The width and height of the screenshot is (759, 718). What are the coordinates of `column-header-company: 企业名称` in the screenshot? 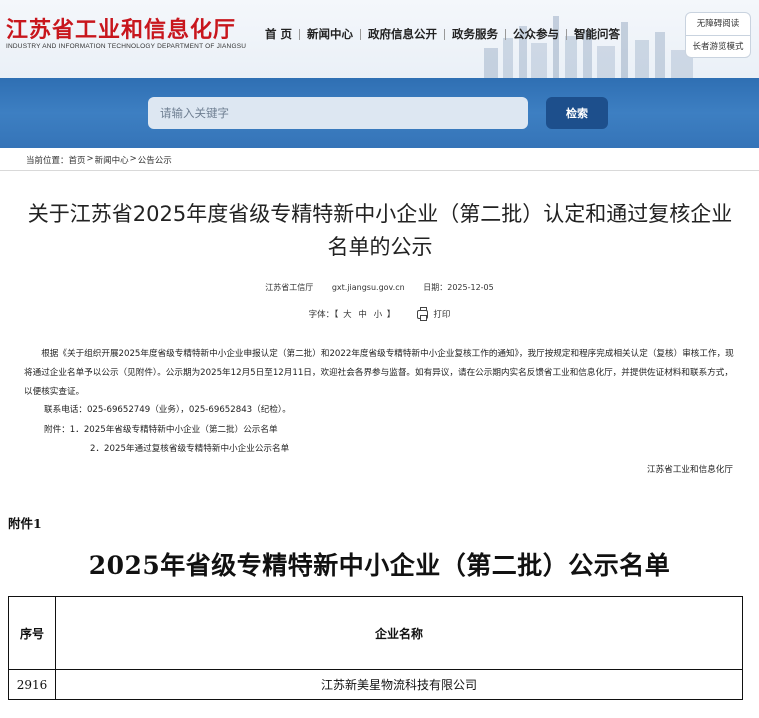 It's located at (399, 633).